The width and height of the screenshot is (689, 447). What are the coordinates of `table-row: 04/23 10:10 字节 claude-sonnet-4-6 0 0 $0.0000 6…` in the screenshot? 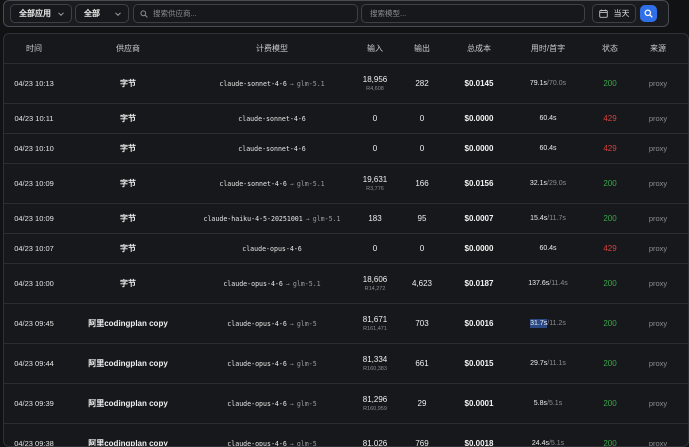 It's located at (346, 149).